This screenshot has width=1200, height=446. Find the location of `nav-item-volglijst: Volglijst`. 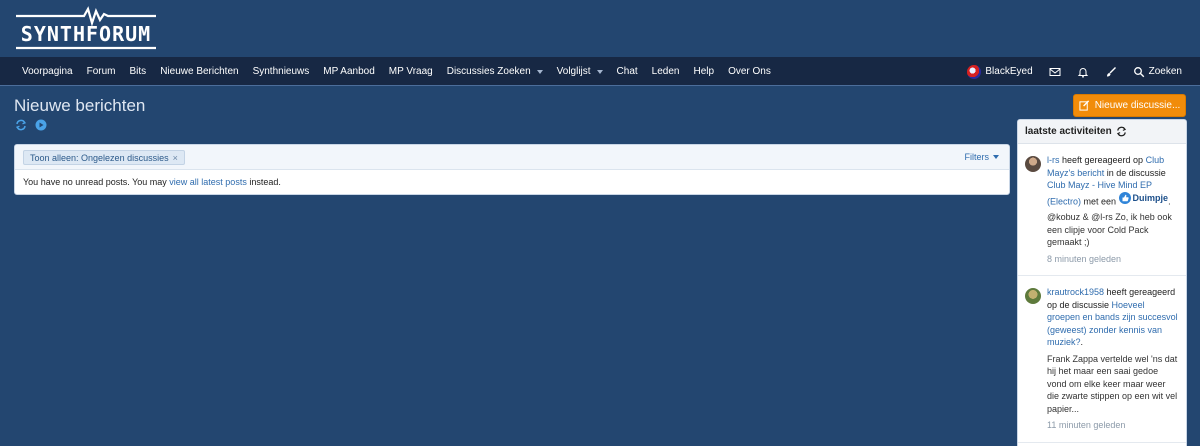

nav-item-volglijst: Volglijst is located at coordinates (580, 71).